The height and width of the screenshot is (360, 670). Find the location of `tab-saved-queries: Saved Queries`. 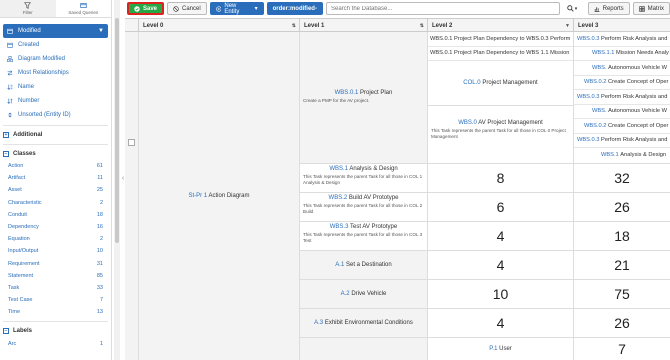

tab-saved-queries: Saved Queries is located at coordinates (84, 8).